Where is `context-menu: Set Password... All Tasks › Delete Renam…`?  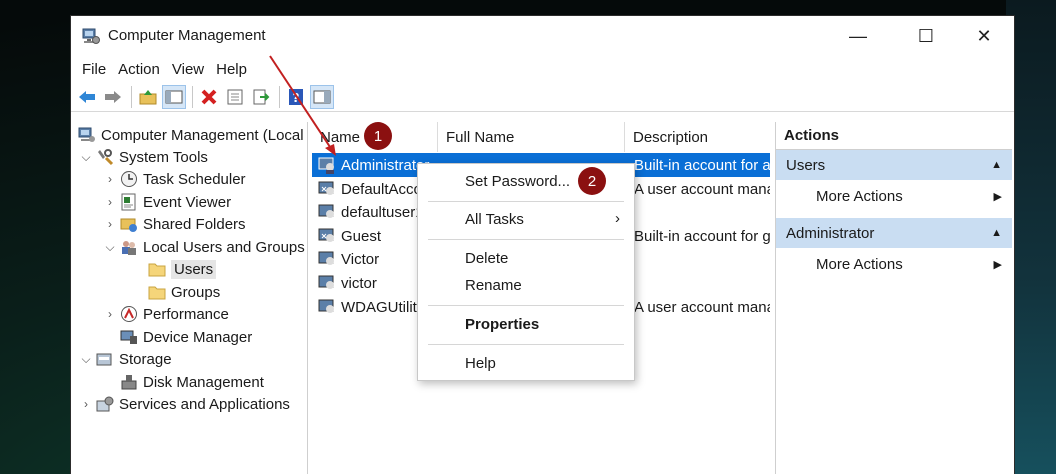
context-menu: Set Password... All Tasks › Delete Renam… is located at coordinates (526, 272).